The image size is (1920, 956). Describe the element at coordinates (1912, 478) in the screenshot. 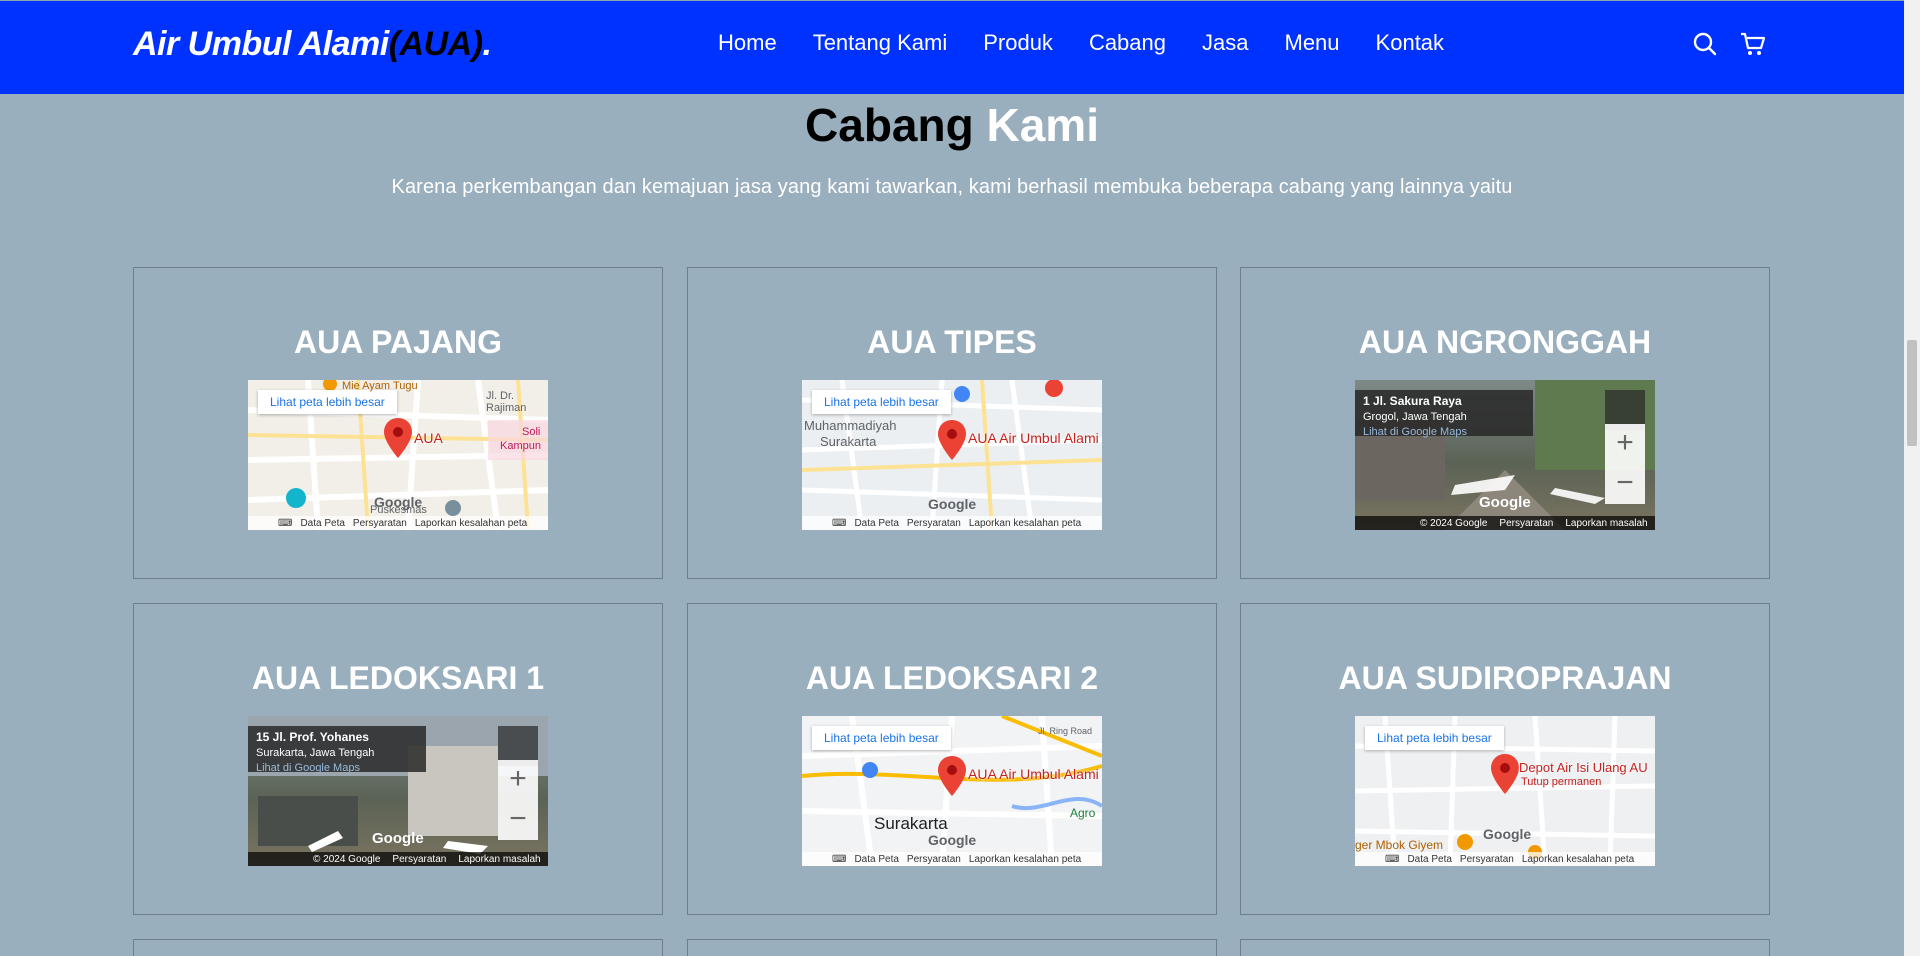

I see `page-scrollbar-track` at that location.